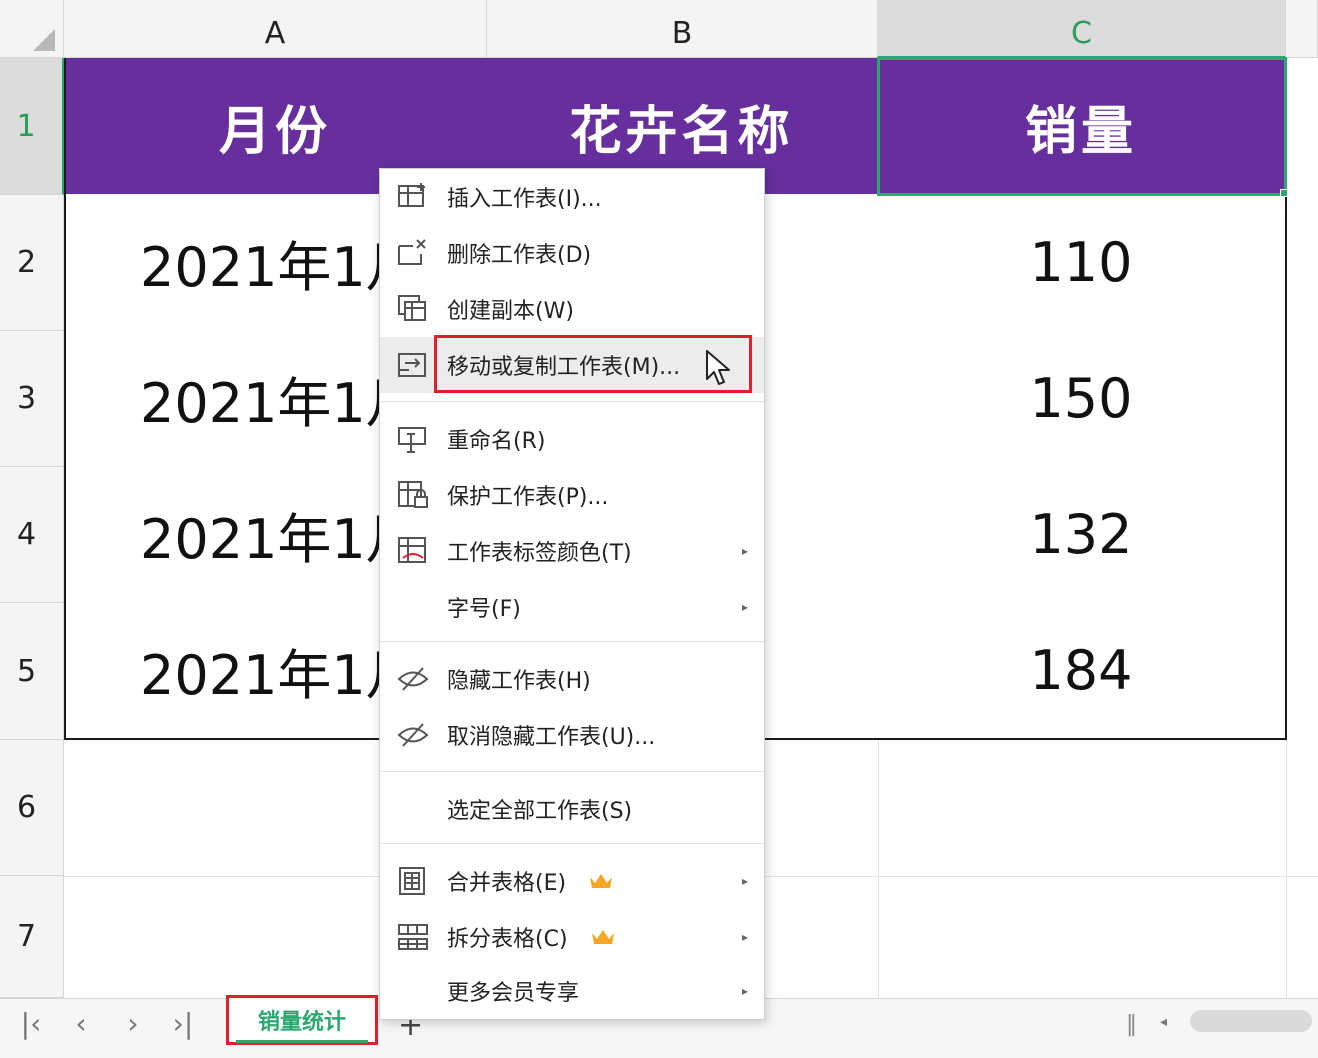 The height and width of the screenshot is (1058, 1318). What do you see at coordinates (413, 735) in the screenshot?
I see `unhide-icon` at bounding box center [413, 735].